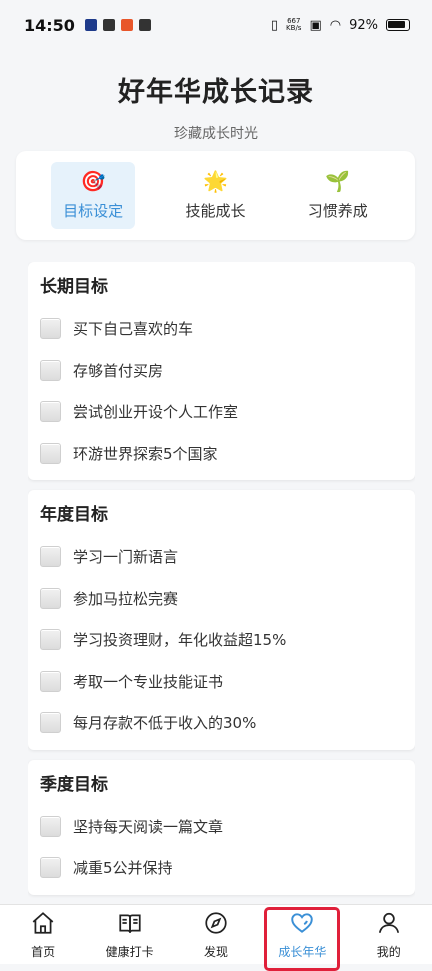 This screenshot has height=971, width=432. I want to click on goal-item-label: 尝试创业开设个人工作室, so click(156, 412).